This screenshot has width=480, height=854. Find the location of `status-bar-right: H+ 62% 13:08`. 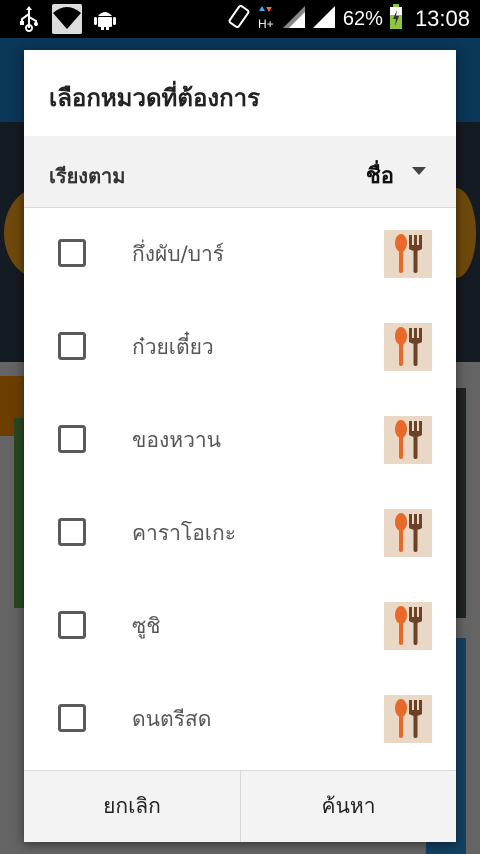

status-bar-right: H+ 62% 13:08 is located at coordinates (347, 19).